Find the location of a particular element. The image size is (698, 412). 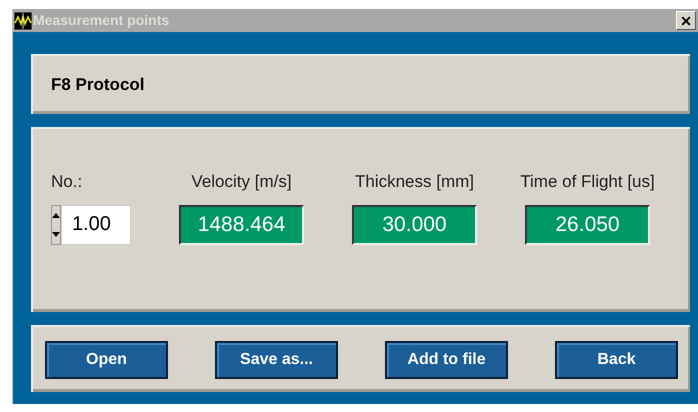

window-title: Measurement points is located at coordinates (101, 20).